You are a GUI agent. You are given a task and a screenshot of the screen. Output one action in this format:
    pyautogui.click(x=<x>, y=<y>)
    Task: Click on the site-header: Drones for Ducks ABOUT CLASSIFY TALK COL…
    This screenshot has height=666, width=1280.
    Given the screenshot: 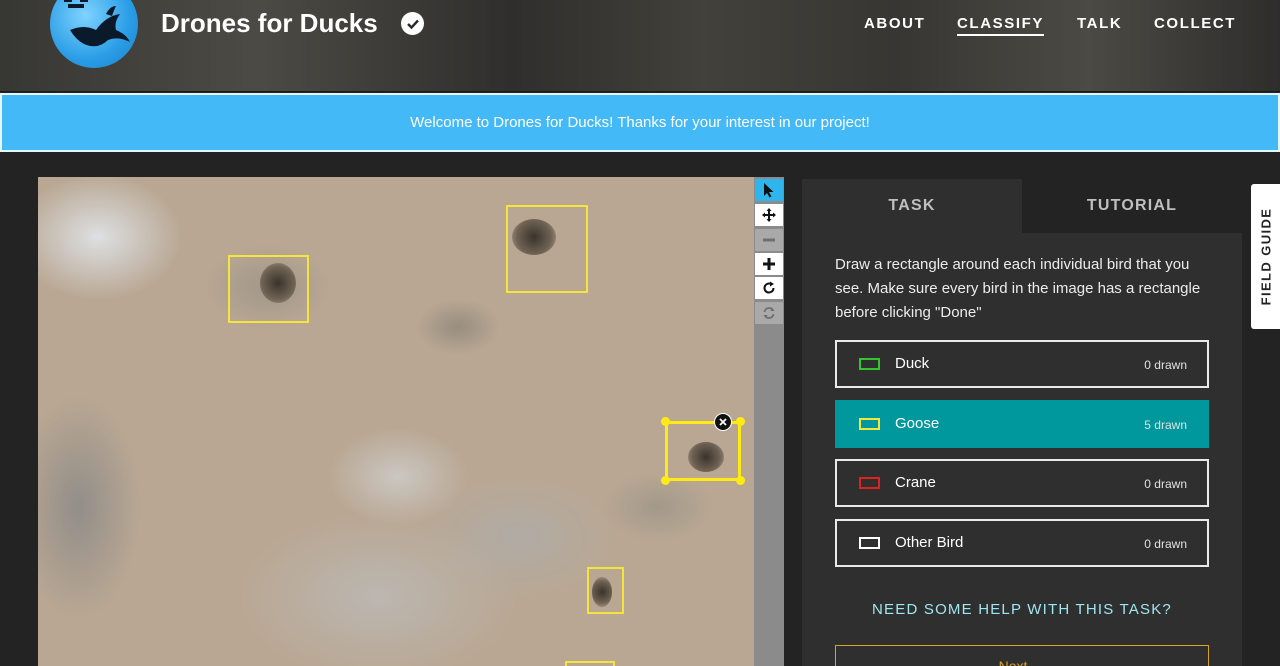 What is the action you would take?
    pyautogui.click(x=640, y=46)
    